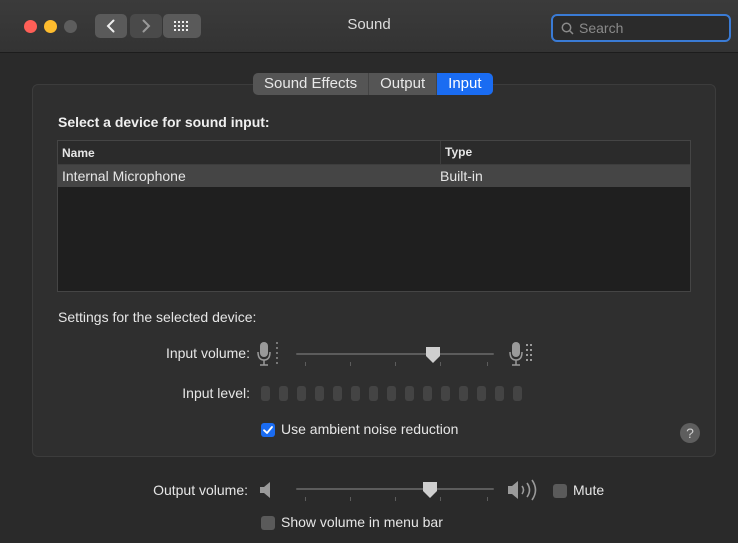 The width and height of the screenshot is (738, 543). Describe the element at coordinates (157, 317) in the screenshot. I see `settings-heading: Settings for the selected device:` at that location.